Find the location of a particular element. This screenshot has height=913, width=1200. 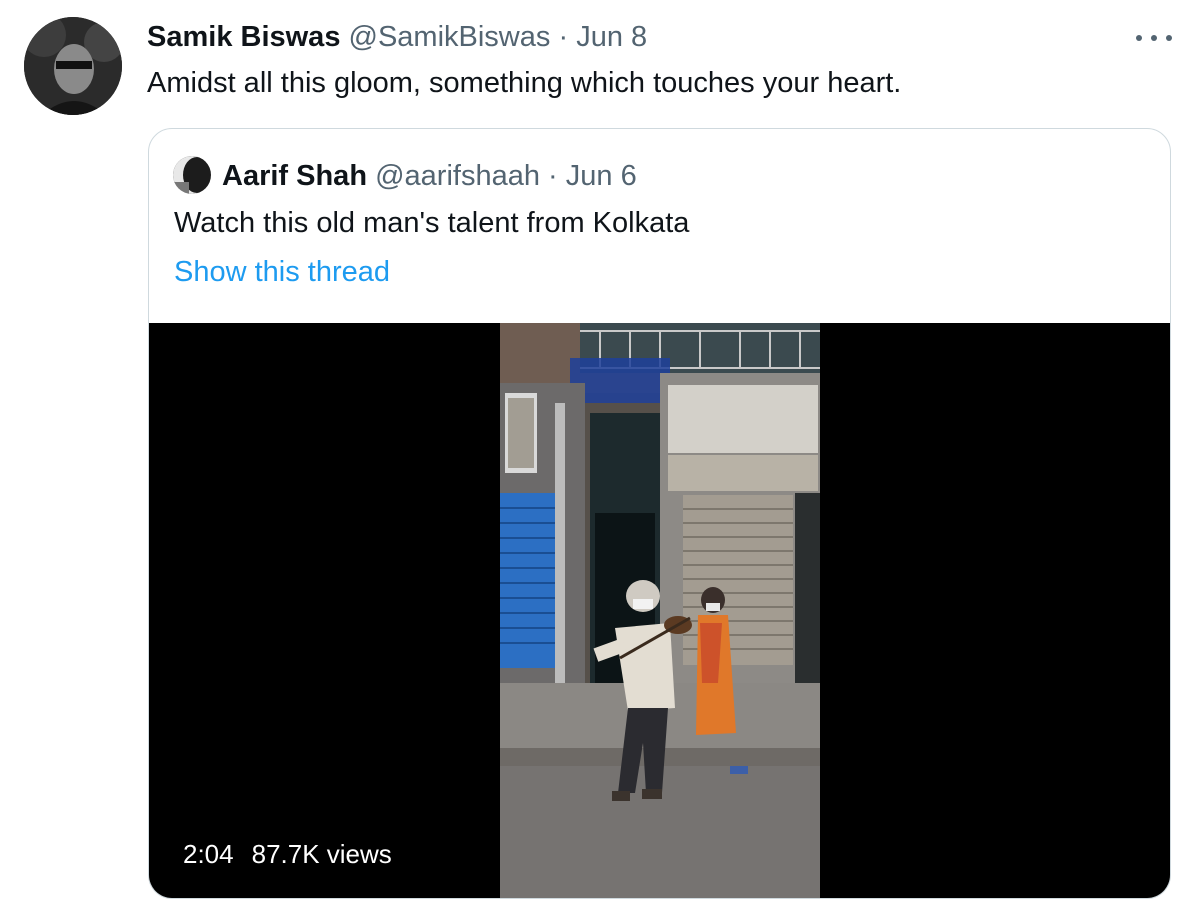

video-views: 87.7K views is located at coordinates (321, 854).